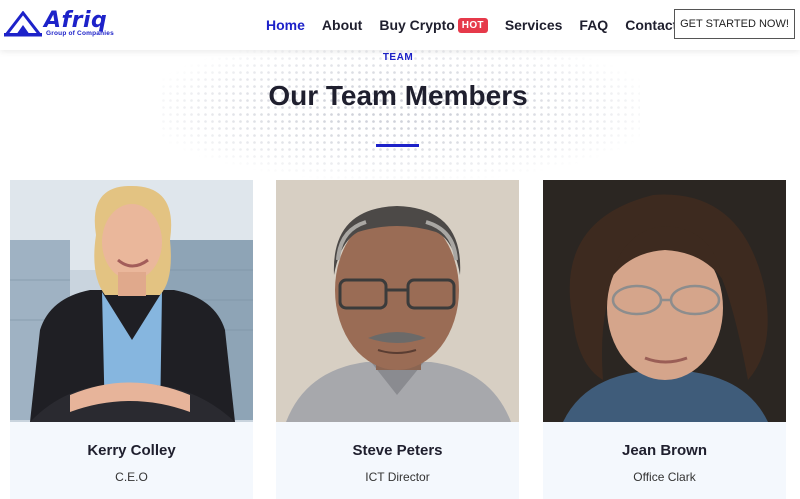 This screenshot has width=800, height=499. What do you see at coordinates (23, 24) in the screenshot?
I see `logo-mark-icon` at bounding box center [23, 24].